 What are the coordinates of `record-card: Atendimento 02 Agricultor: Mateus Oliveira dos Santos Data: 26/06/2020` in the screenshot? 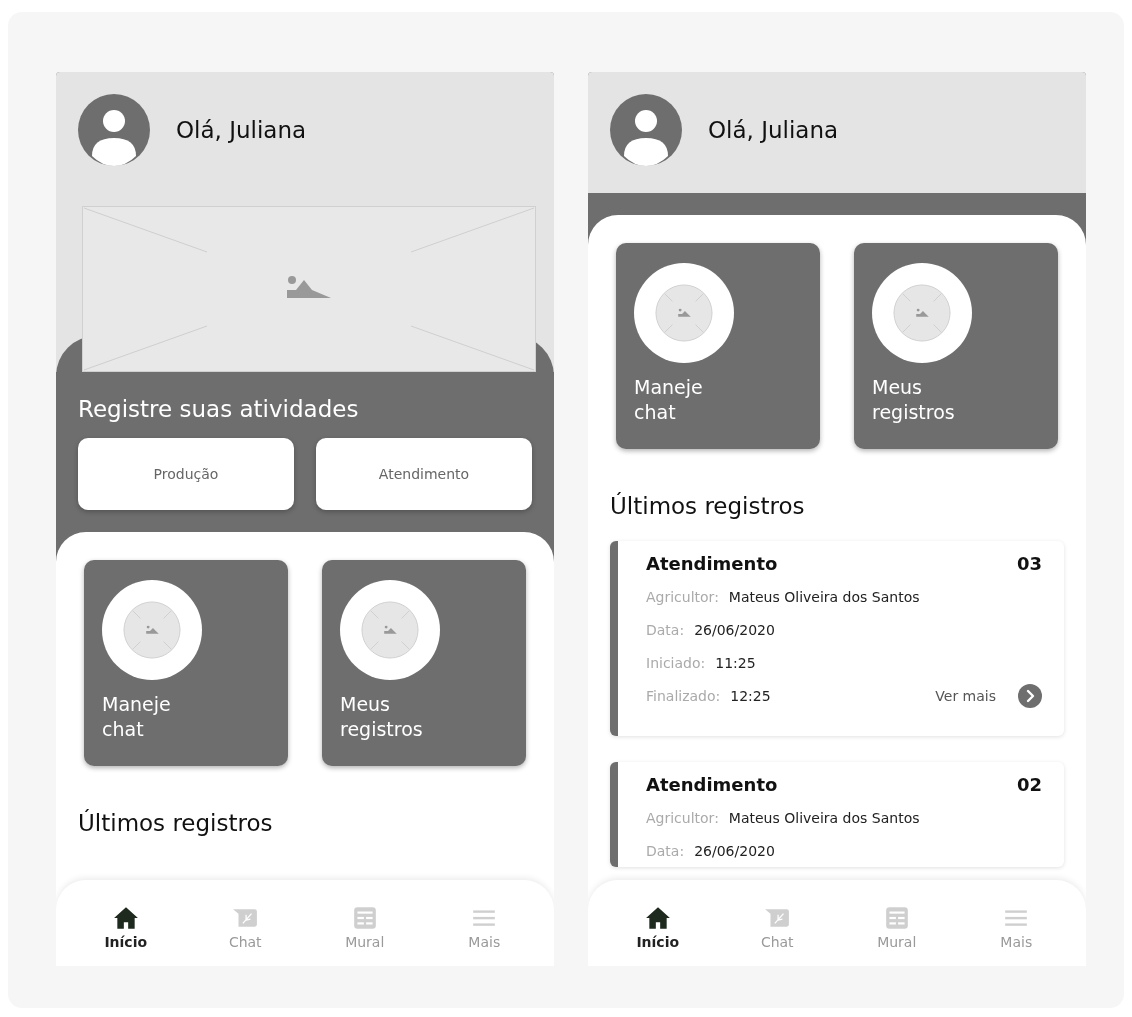 It's located at (837, 814).